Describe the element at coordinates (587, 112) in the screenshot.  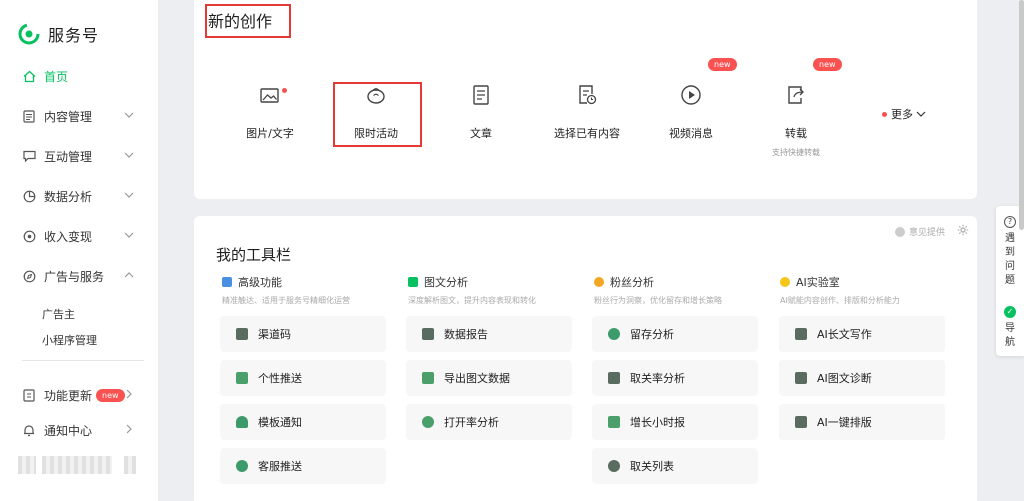
I see `create-existing-content-button: 选择已有内容` at that location.